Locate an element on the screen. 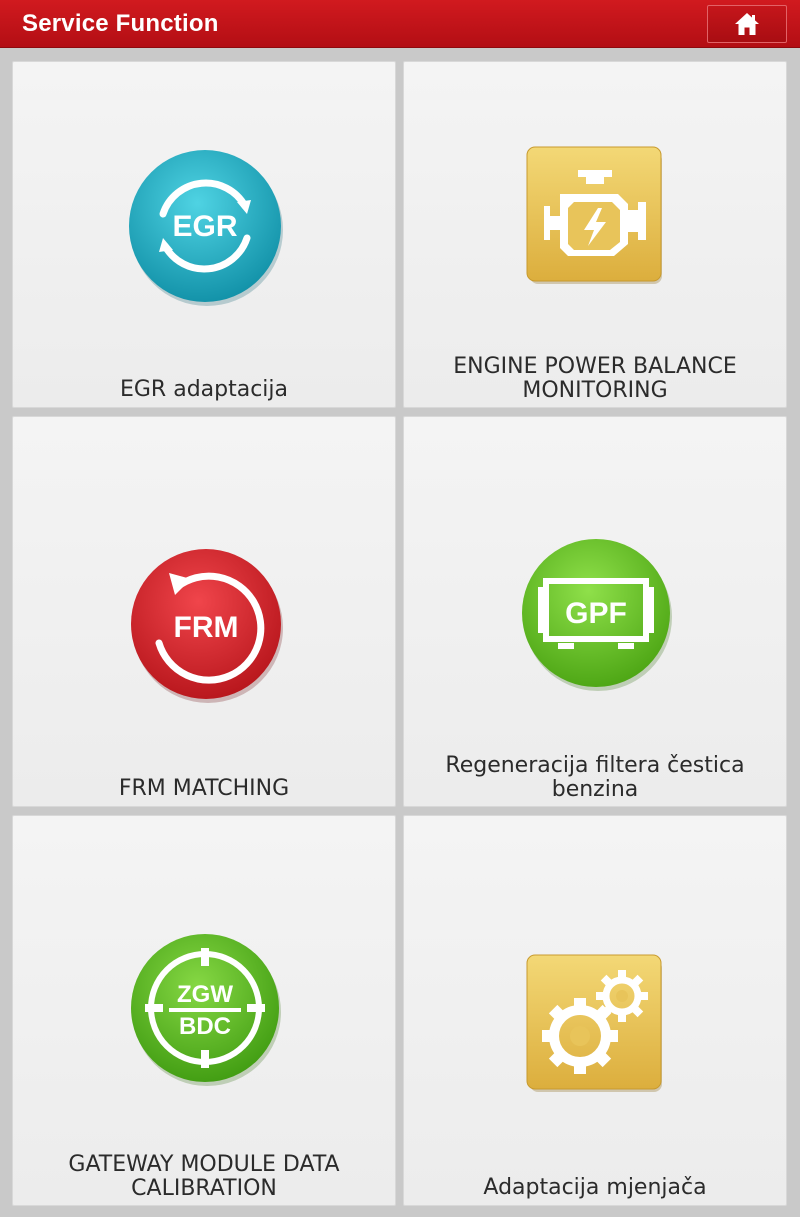 The width and height of the screenshot is (800, 1217). engine-icon is located at coordinates (594, 215).